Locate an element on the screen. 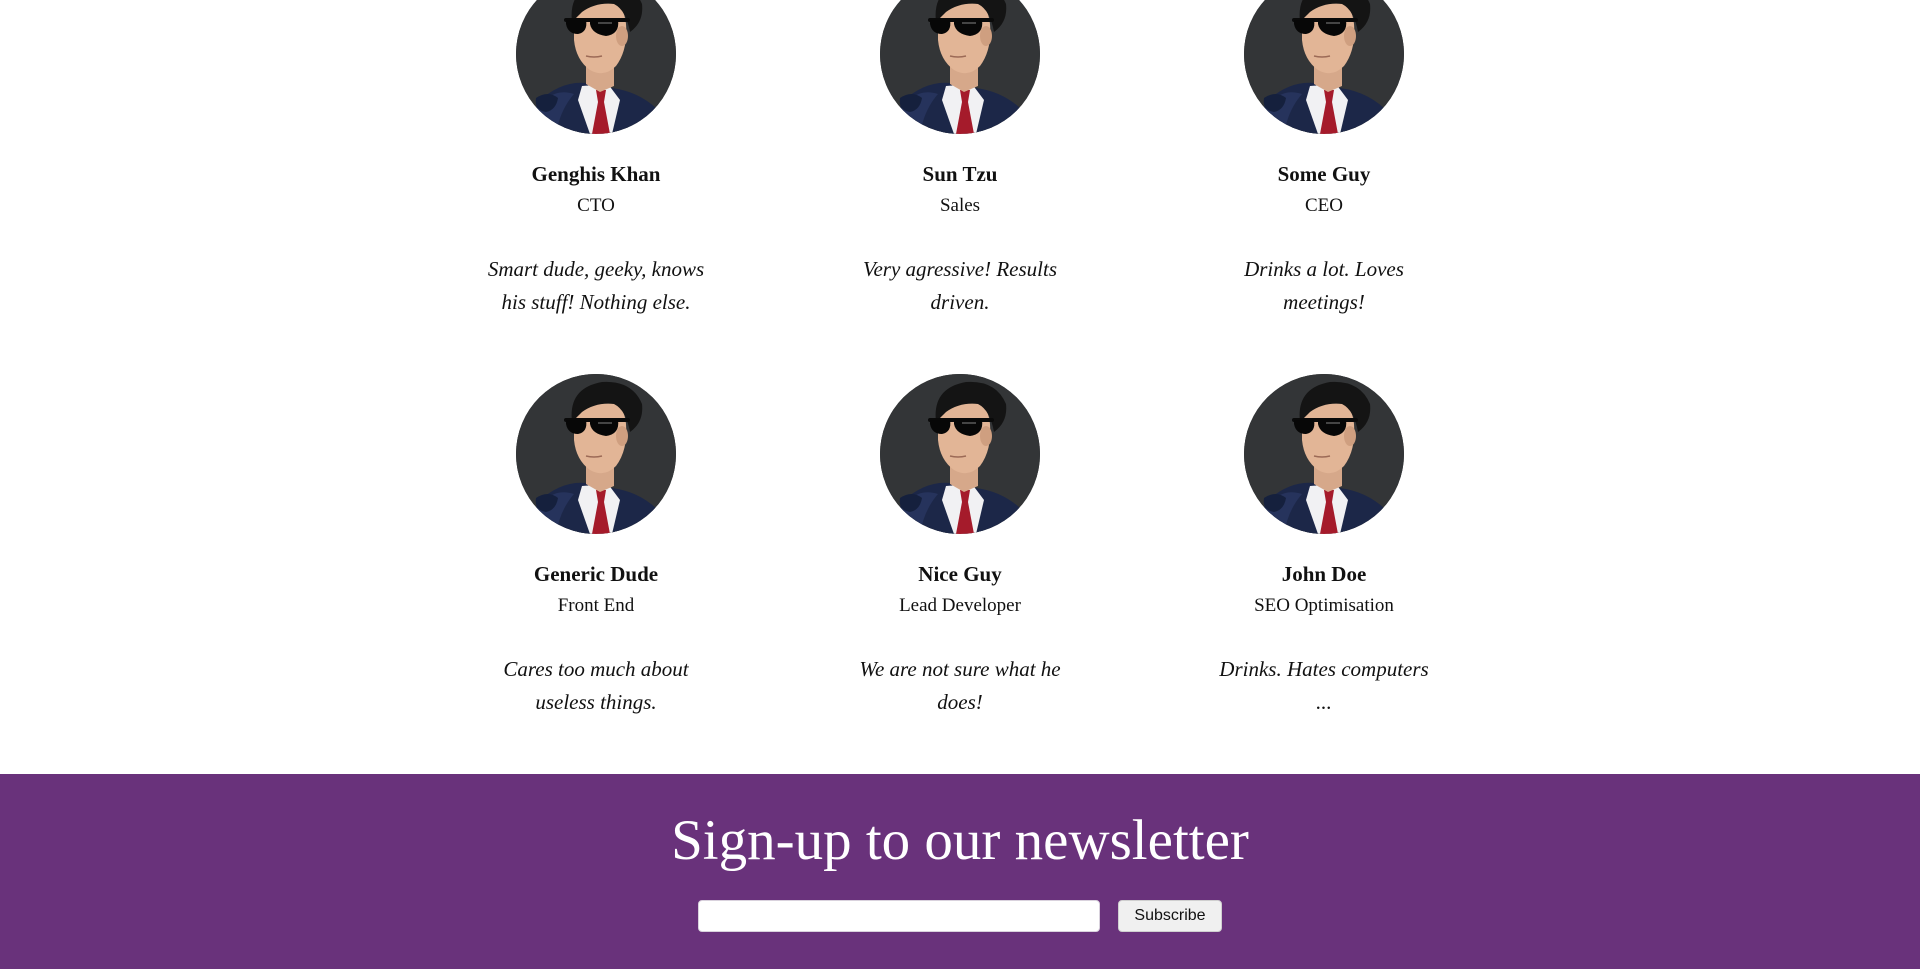  member-name: Genghis Khan is located at coordinates (596, 174).